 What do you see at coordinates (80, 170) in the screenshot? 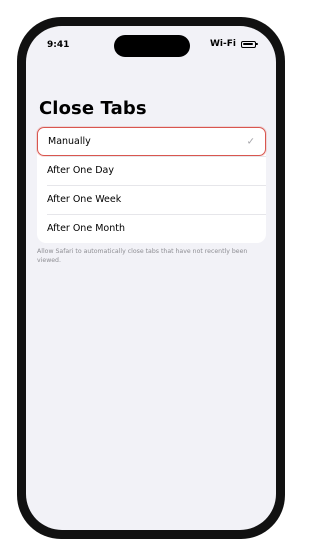
I see `option-label: After One Day` at bounding box center [80, 170].